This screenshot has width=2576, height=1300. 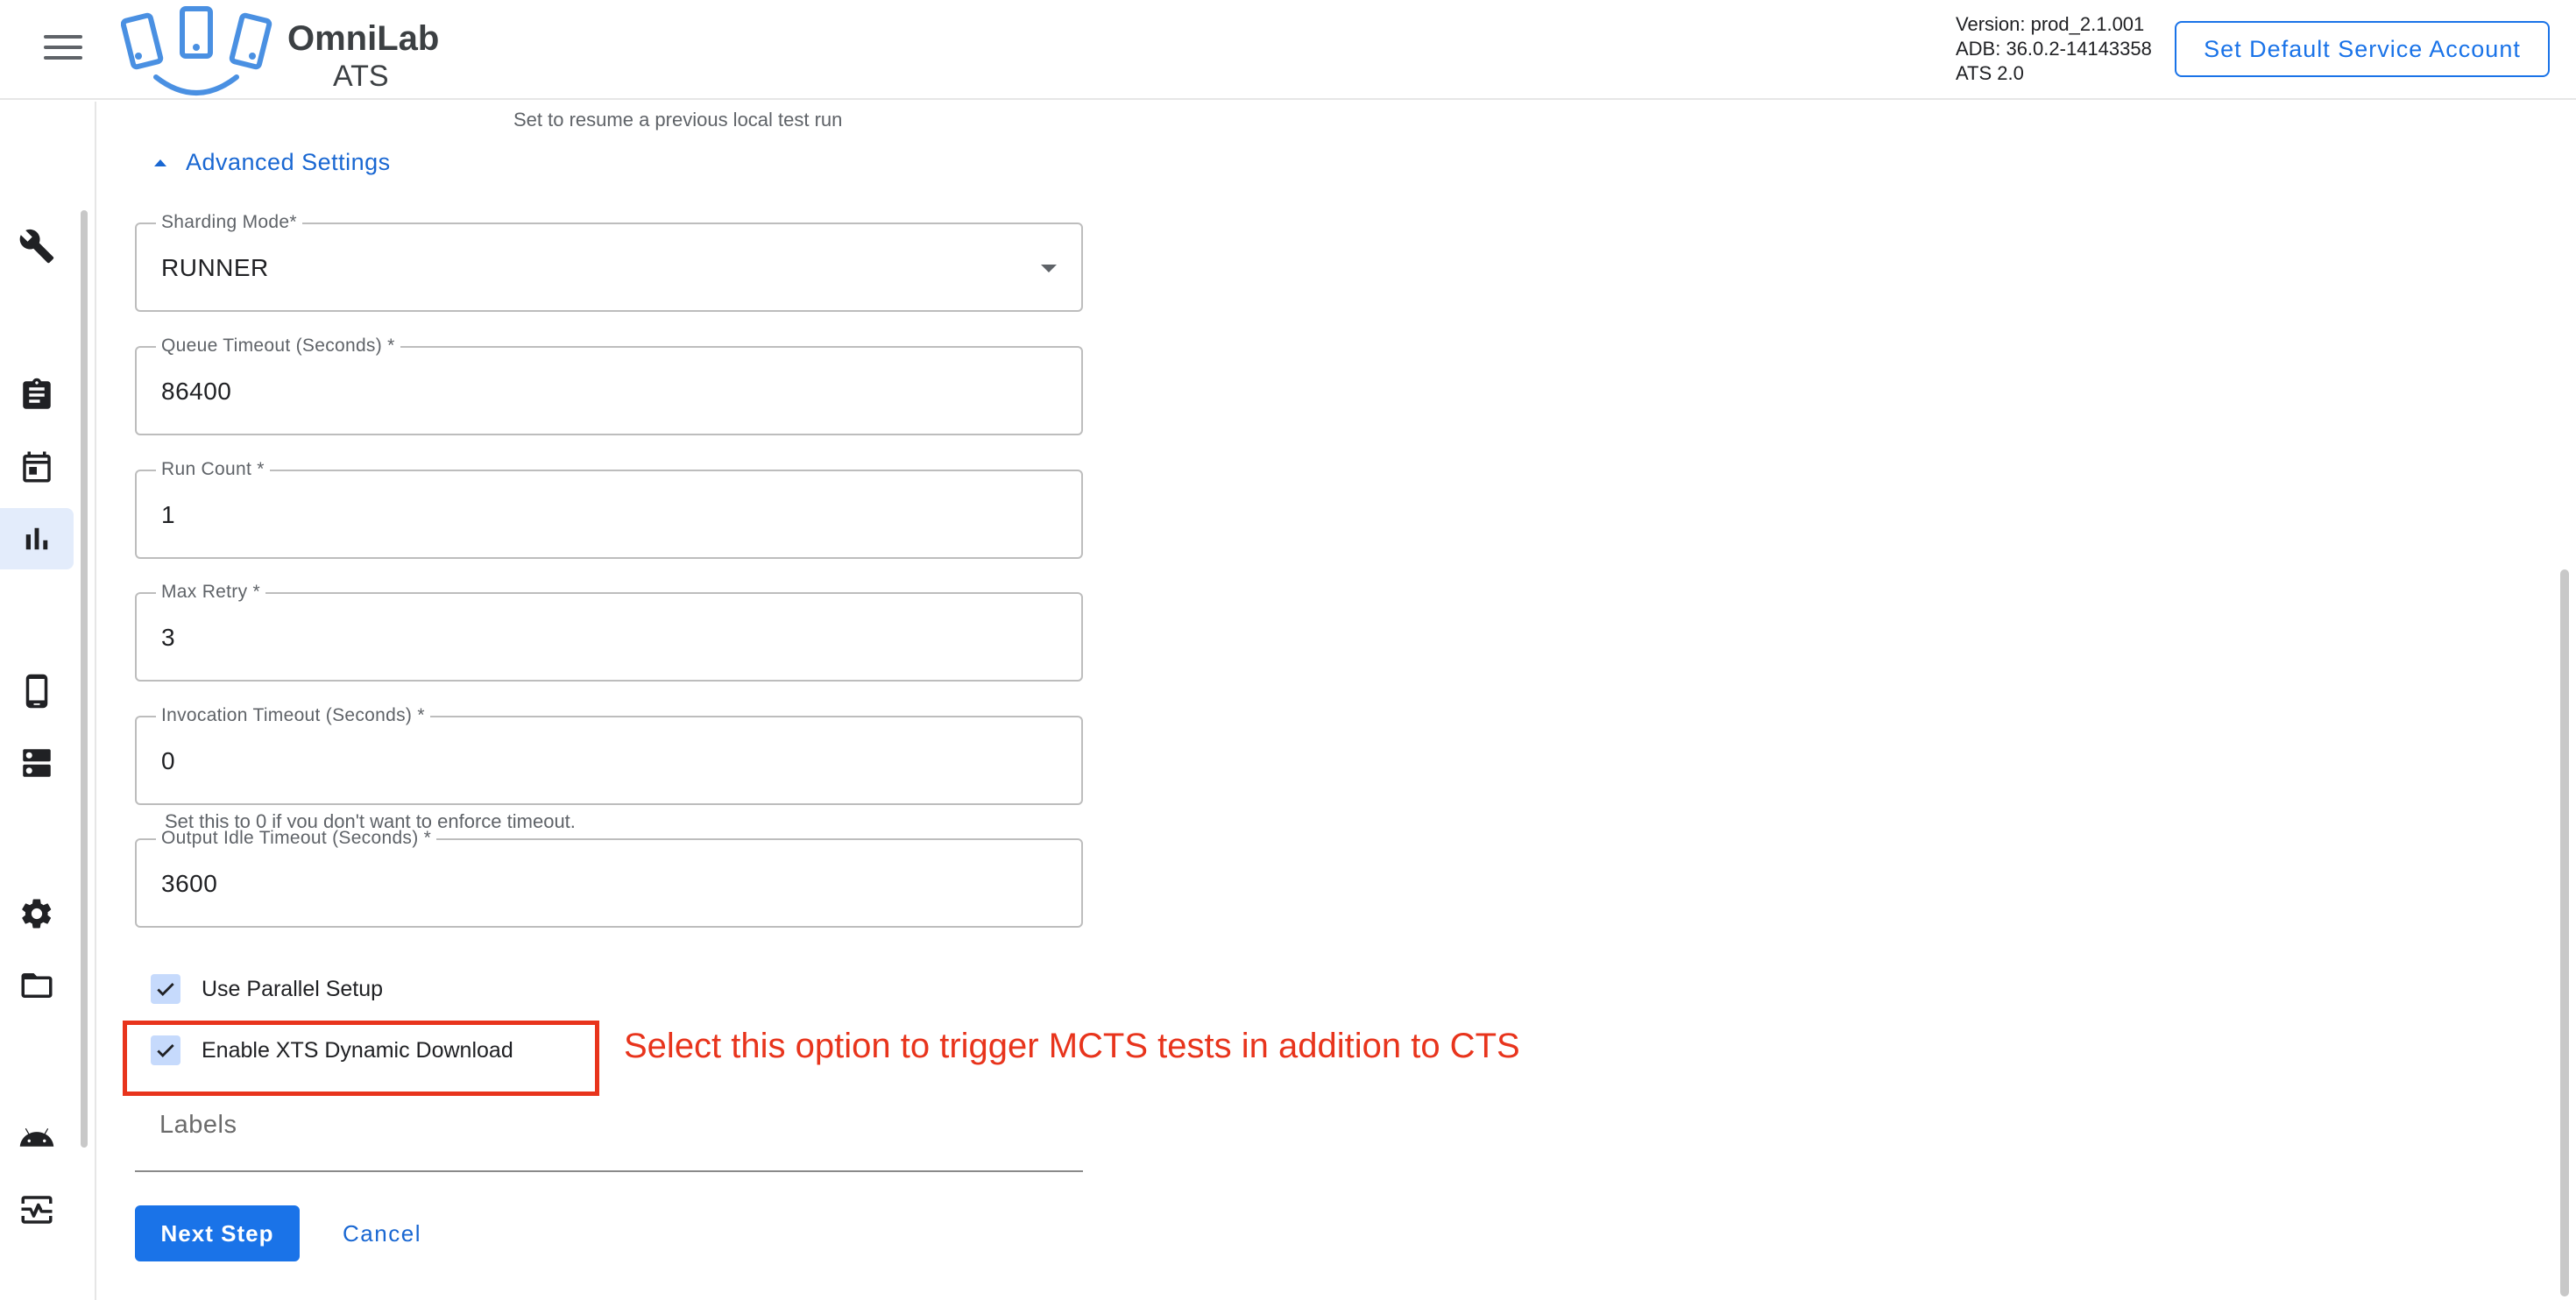 I want to click on monitor-heart-icon, so click(x=37, y=1210).